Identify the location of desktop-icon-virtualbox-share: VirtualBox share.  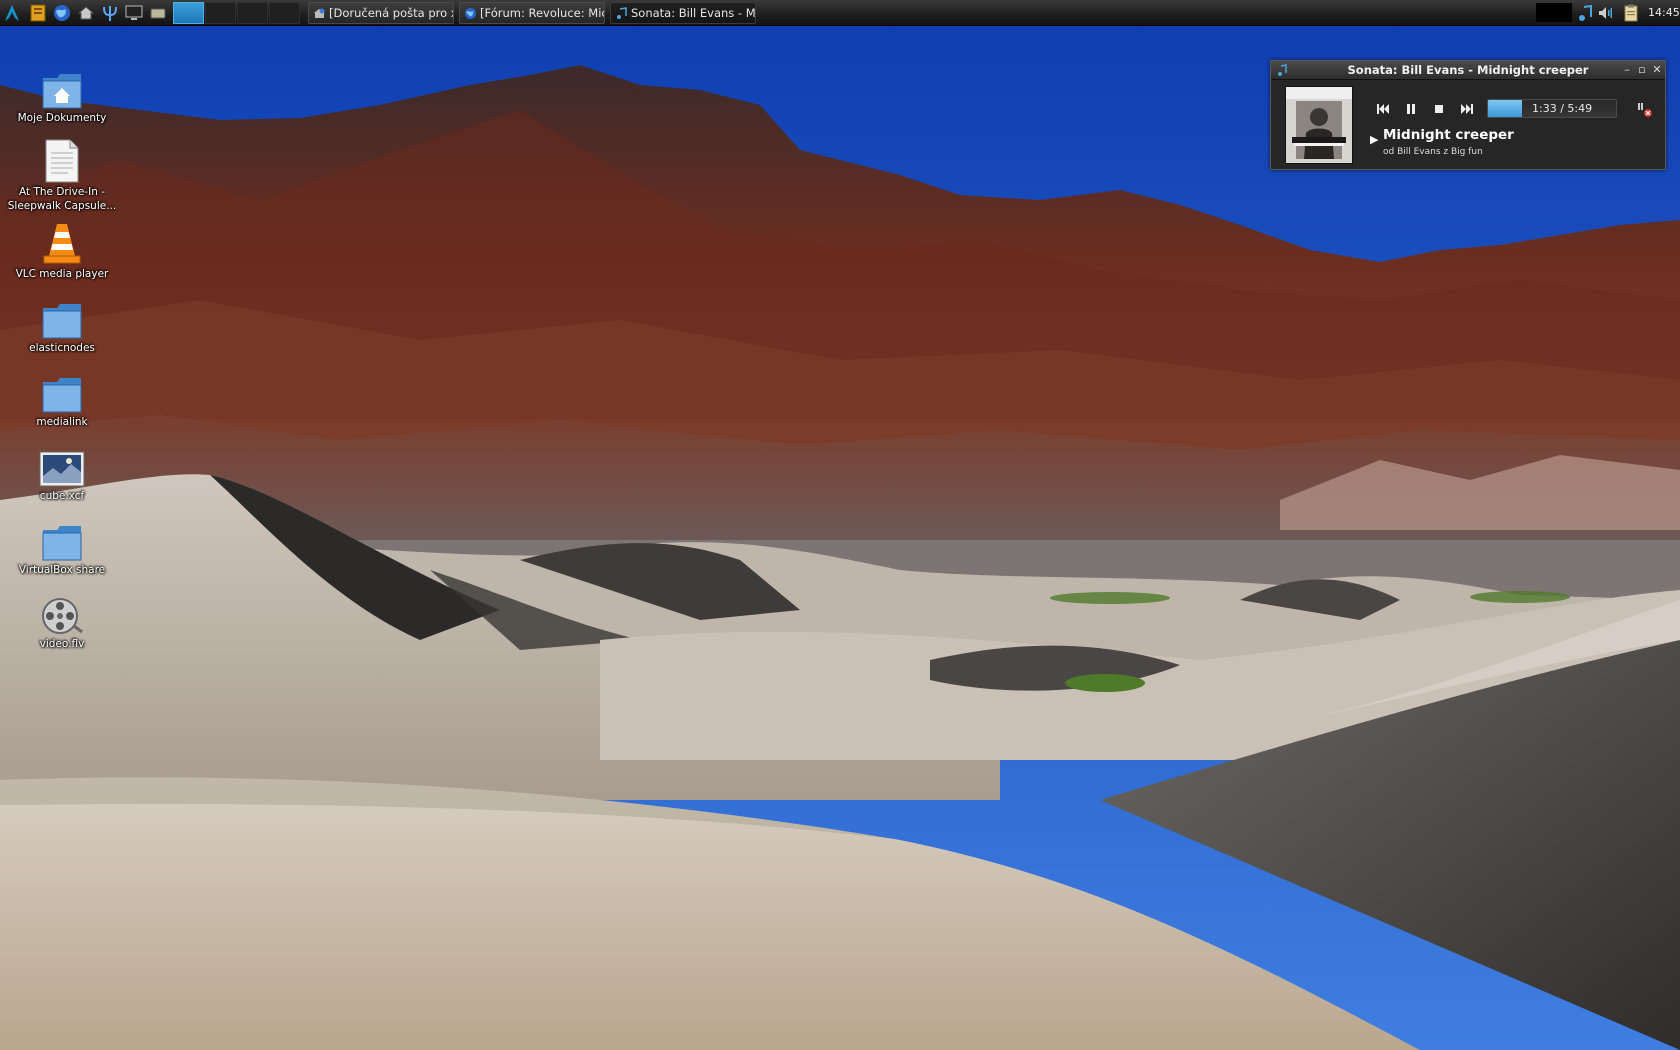
(62, 545).